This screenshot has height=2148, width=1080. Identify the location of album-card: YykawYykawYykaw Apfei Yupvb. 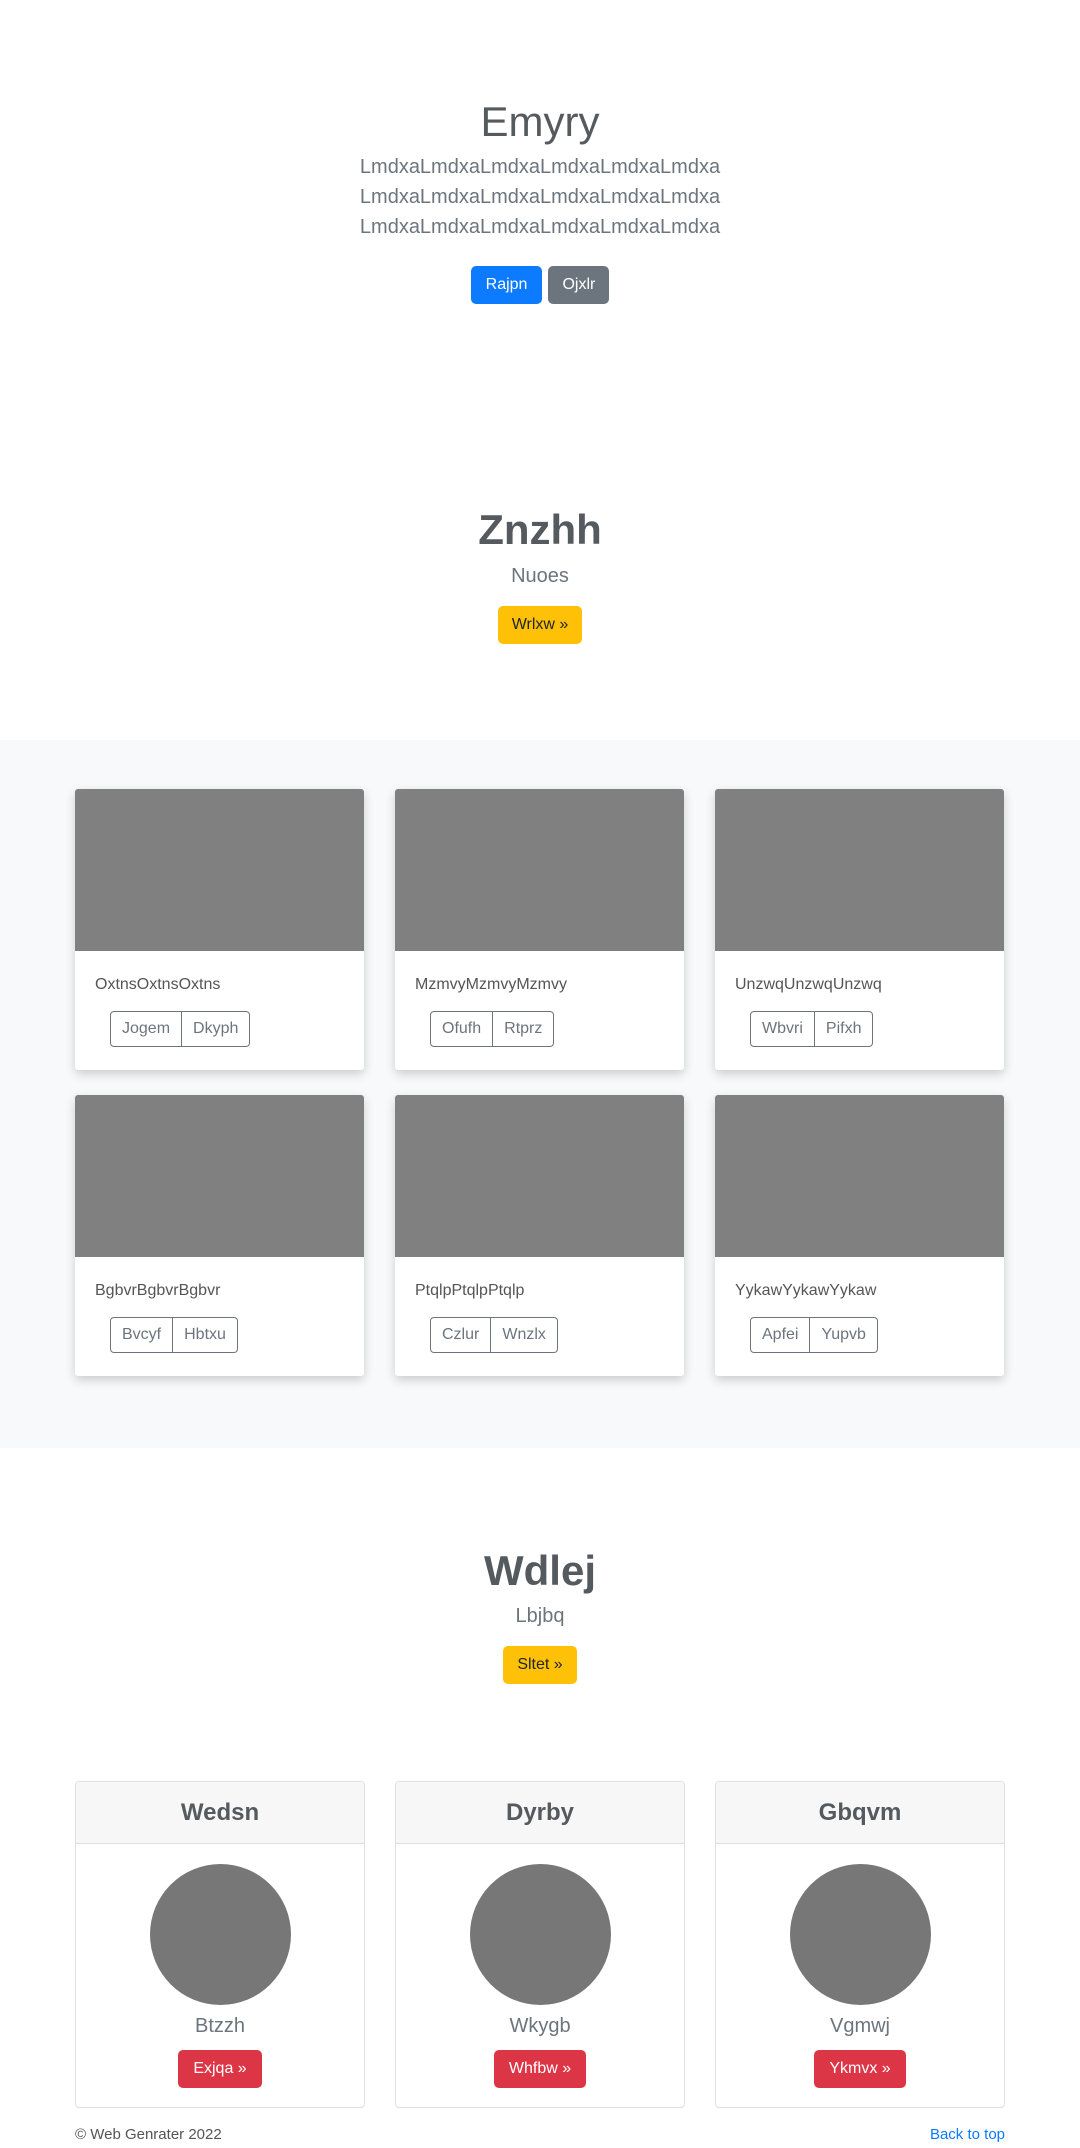
(859, 1235).